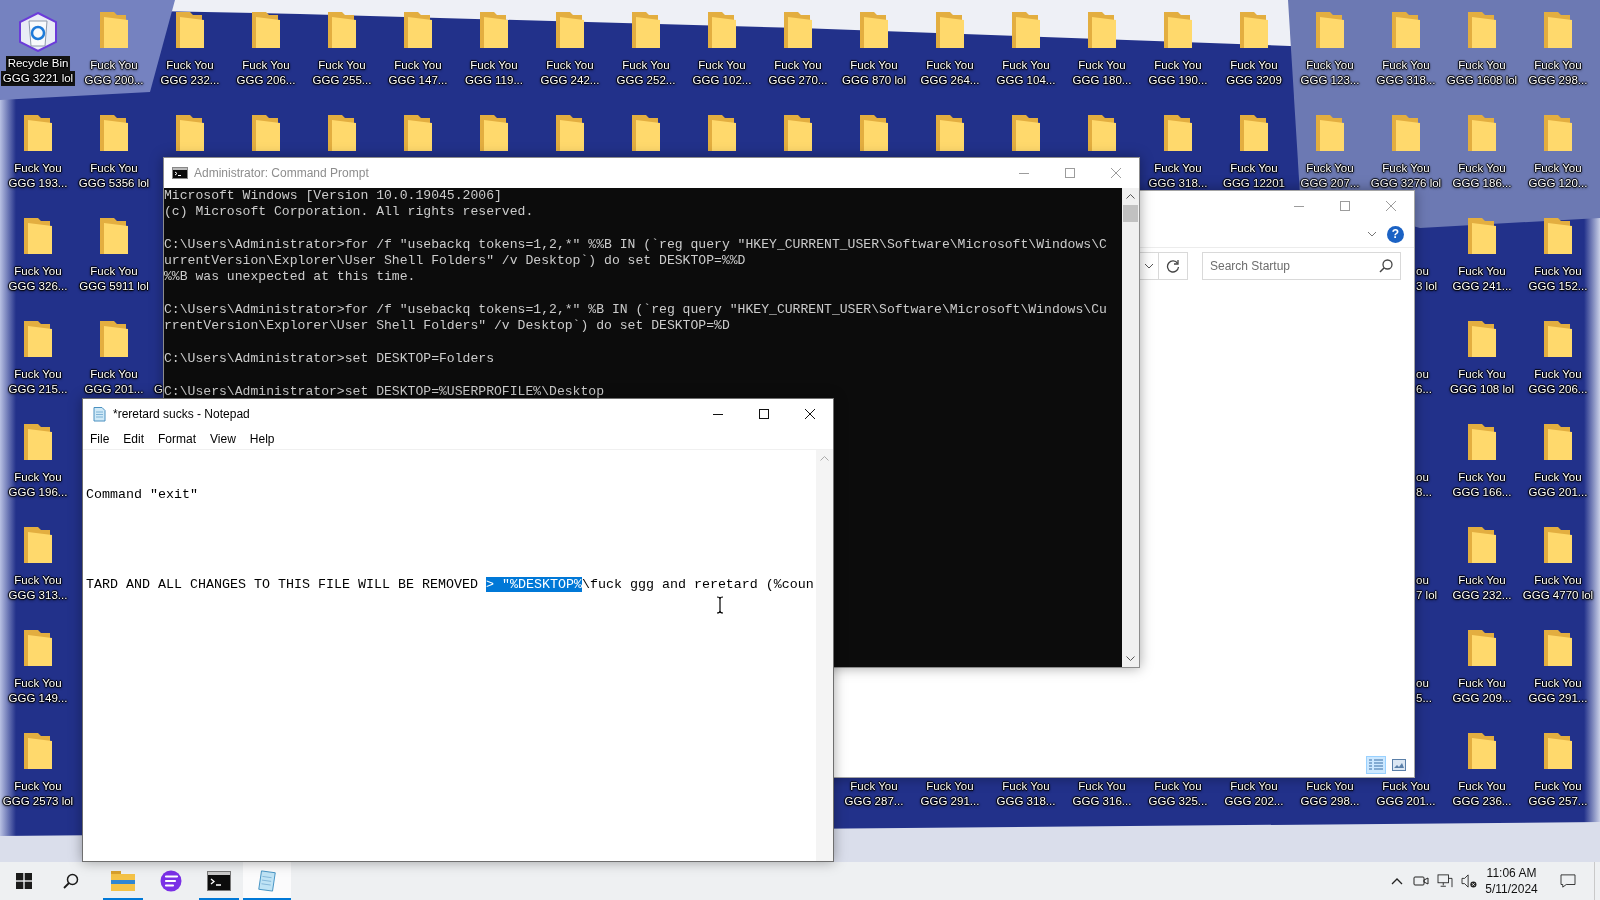 Image resolution: width=1600 pixels, height=900 pixels. I want to click on chevron-up-icon, so click(1130, 196).